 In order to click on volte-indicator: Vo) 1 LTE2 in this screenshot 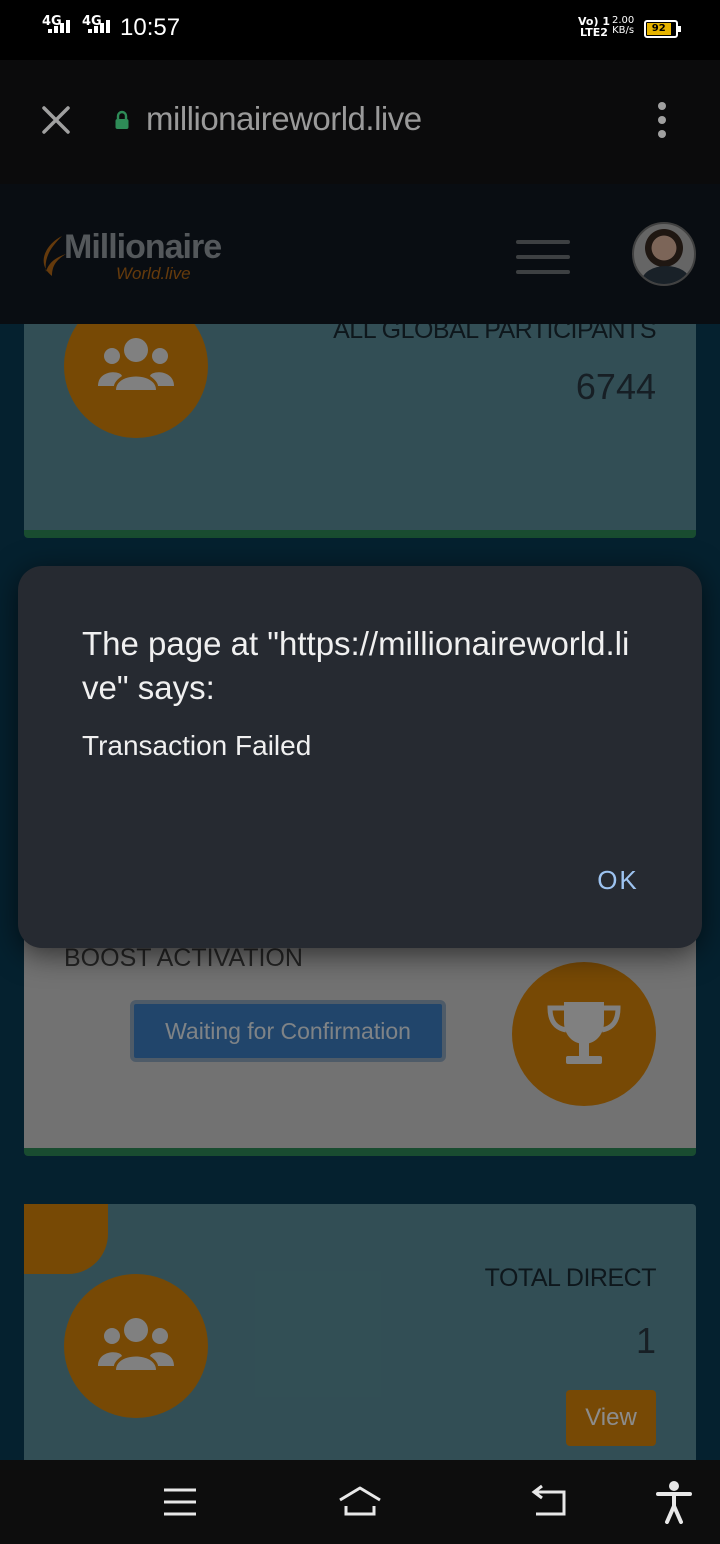, I will do `click(594, 27)`.